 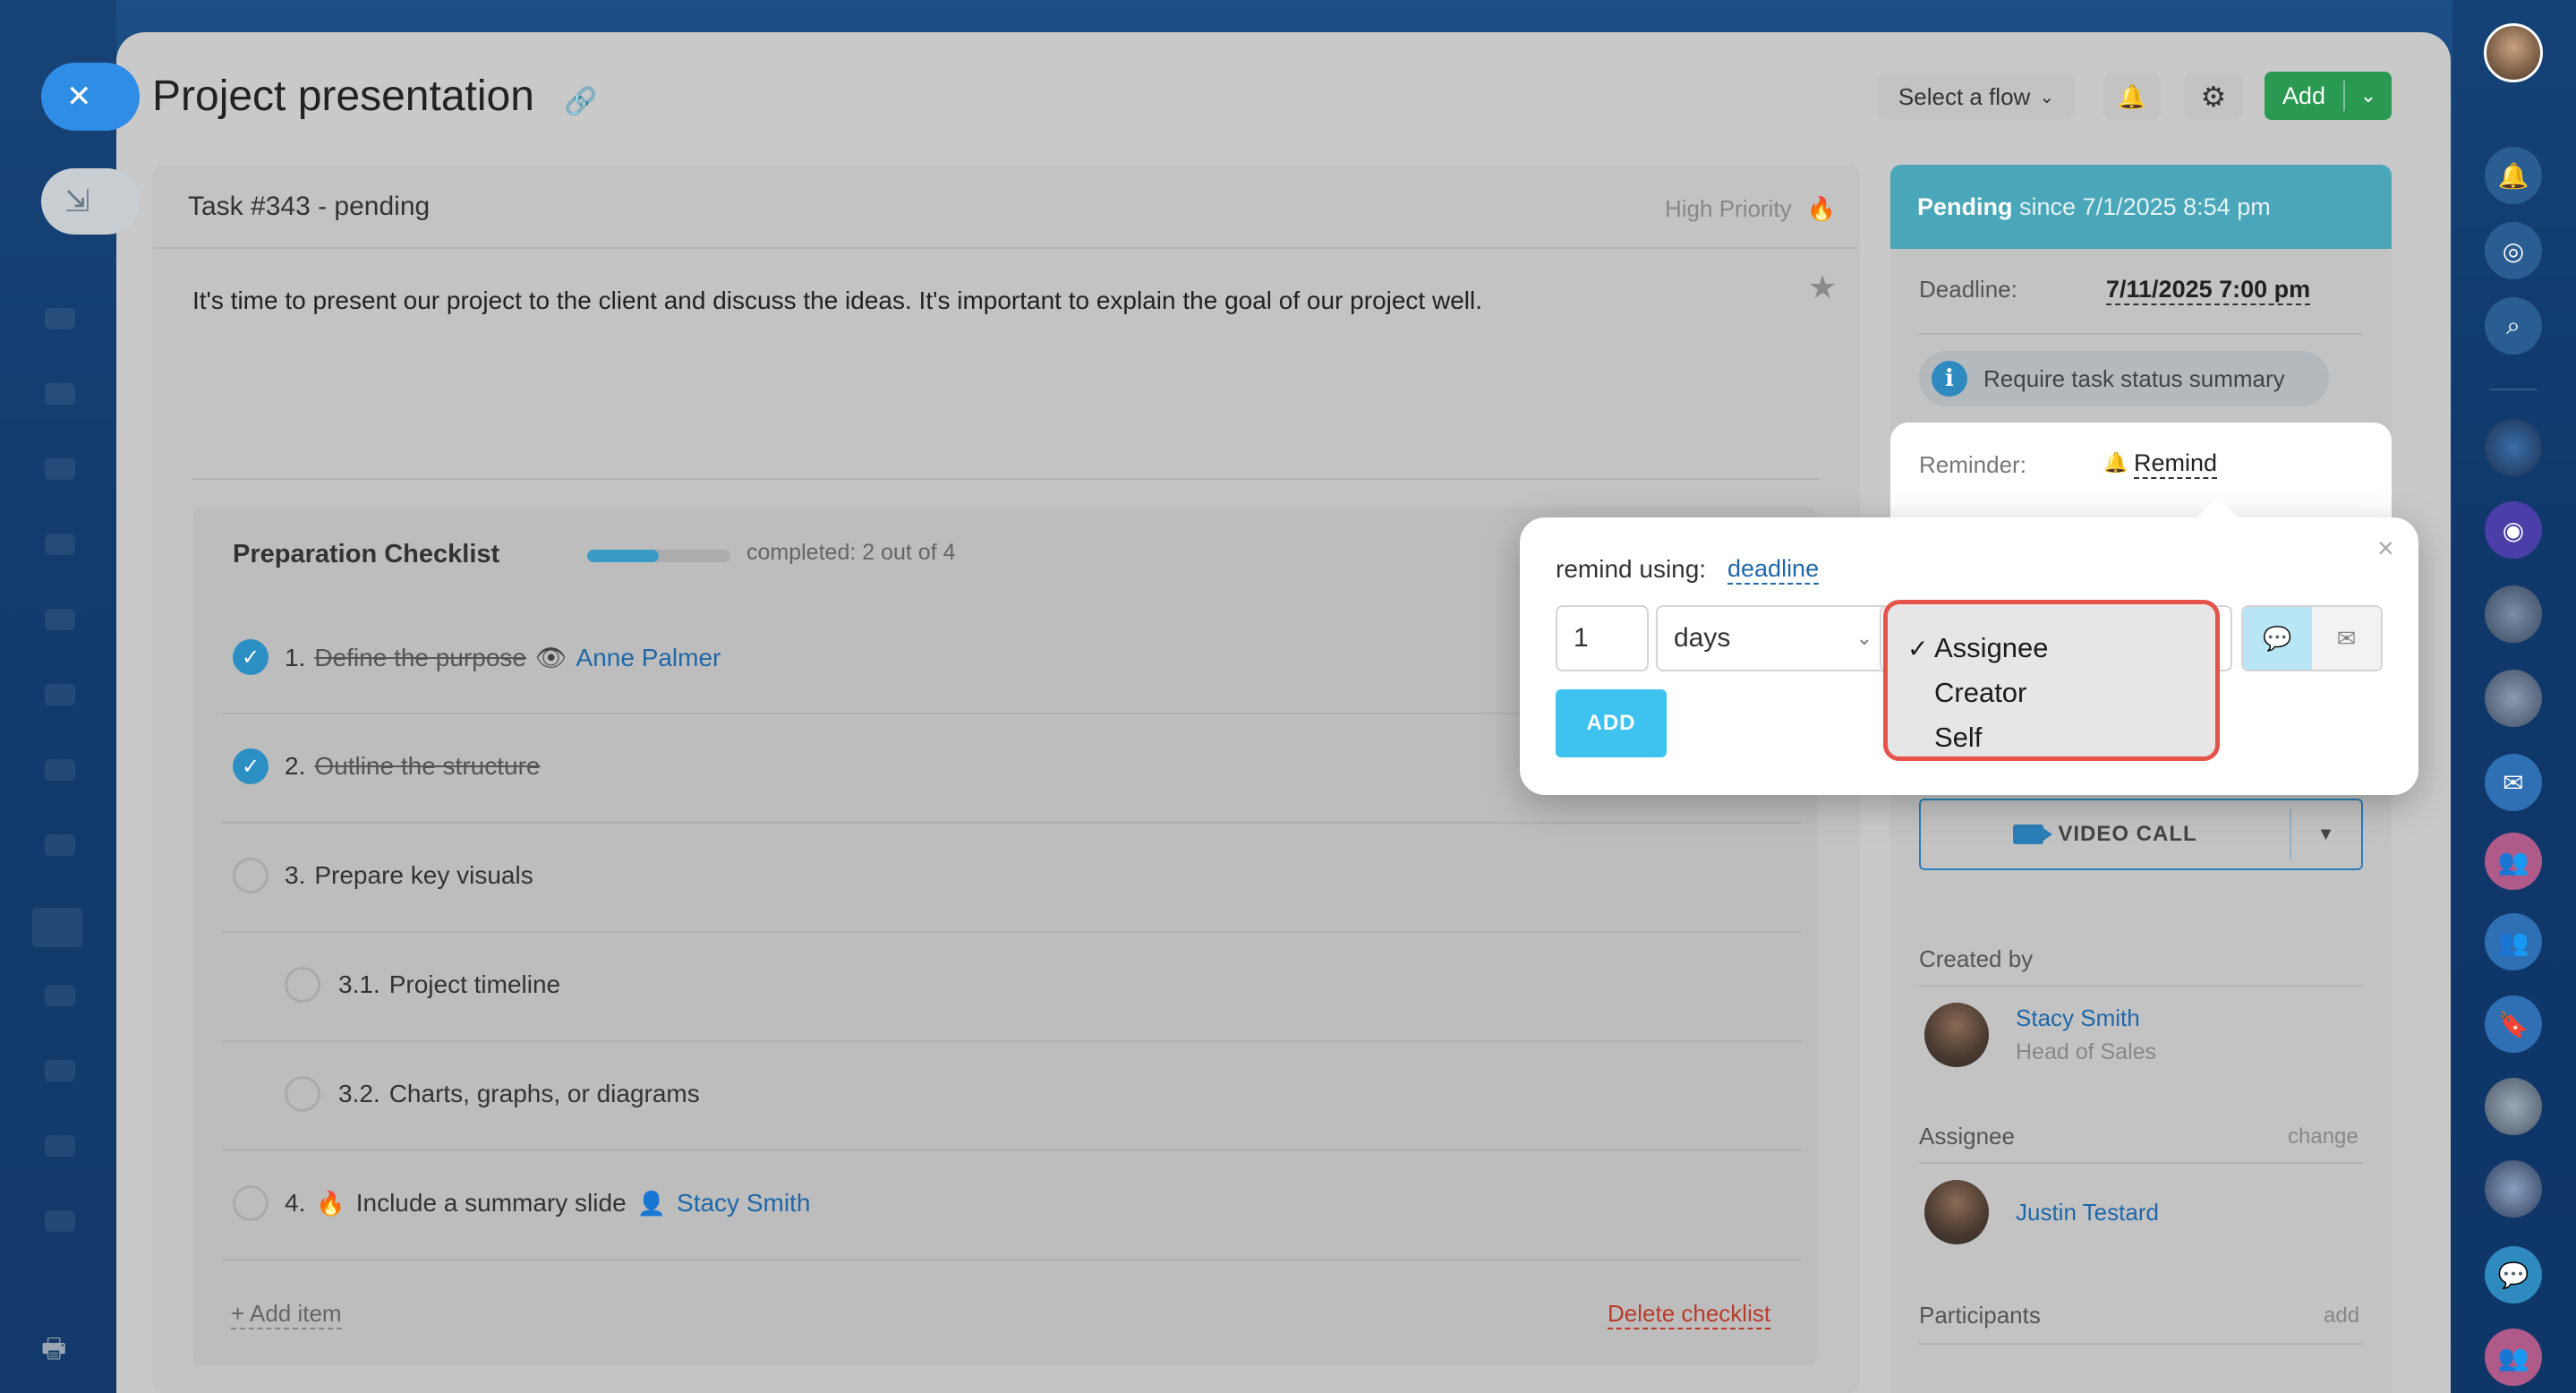 I want to click on priority-label: High Priority, so click(x=1728, y=208).